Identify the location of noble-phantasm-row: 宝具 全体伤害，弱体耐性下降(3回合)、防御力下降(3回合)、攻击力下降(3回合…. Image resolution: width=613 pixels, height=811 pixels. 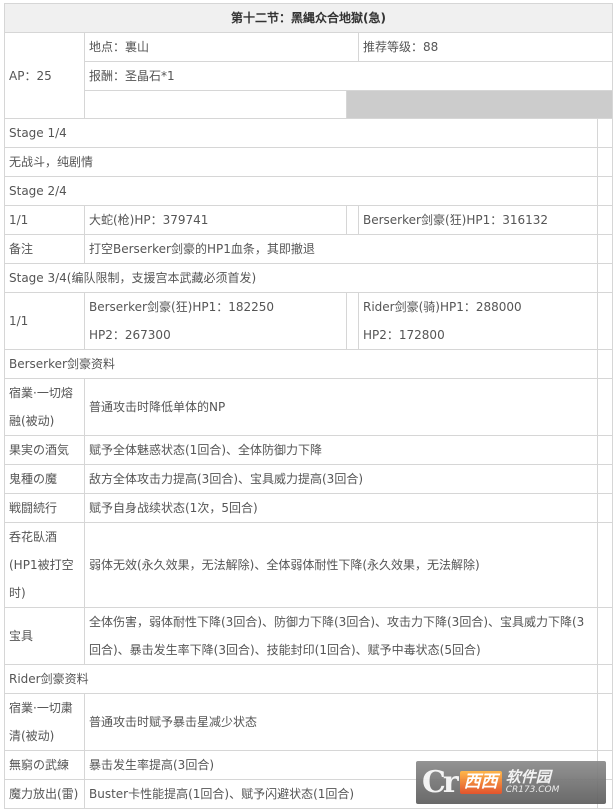
(308, 636).